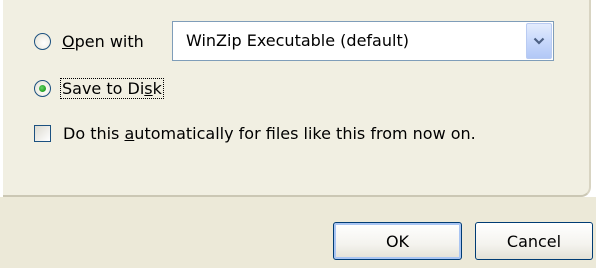  I want to click on chevron-down-icon, so click(539, 41).